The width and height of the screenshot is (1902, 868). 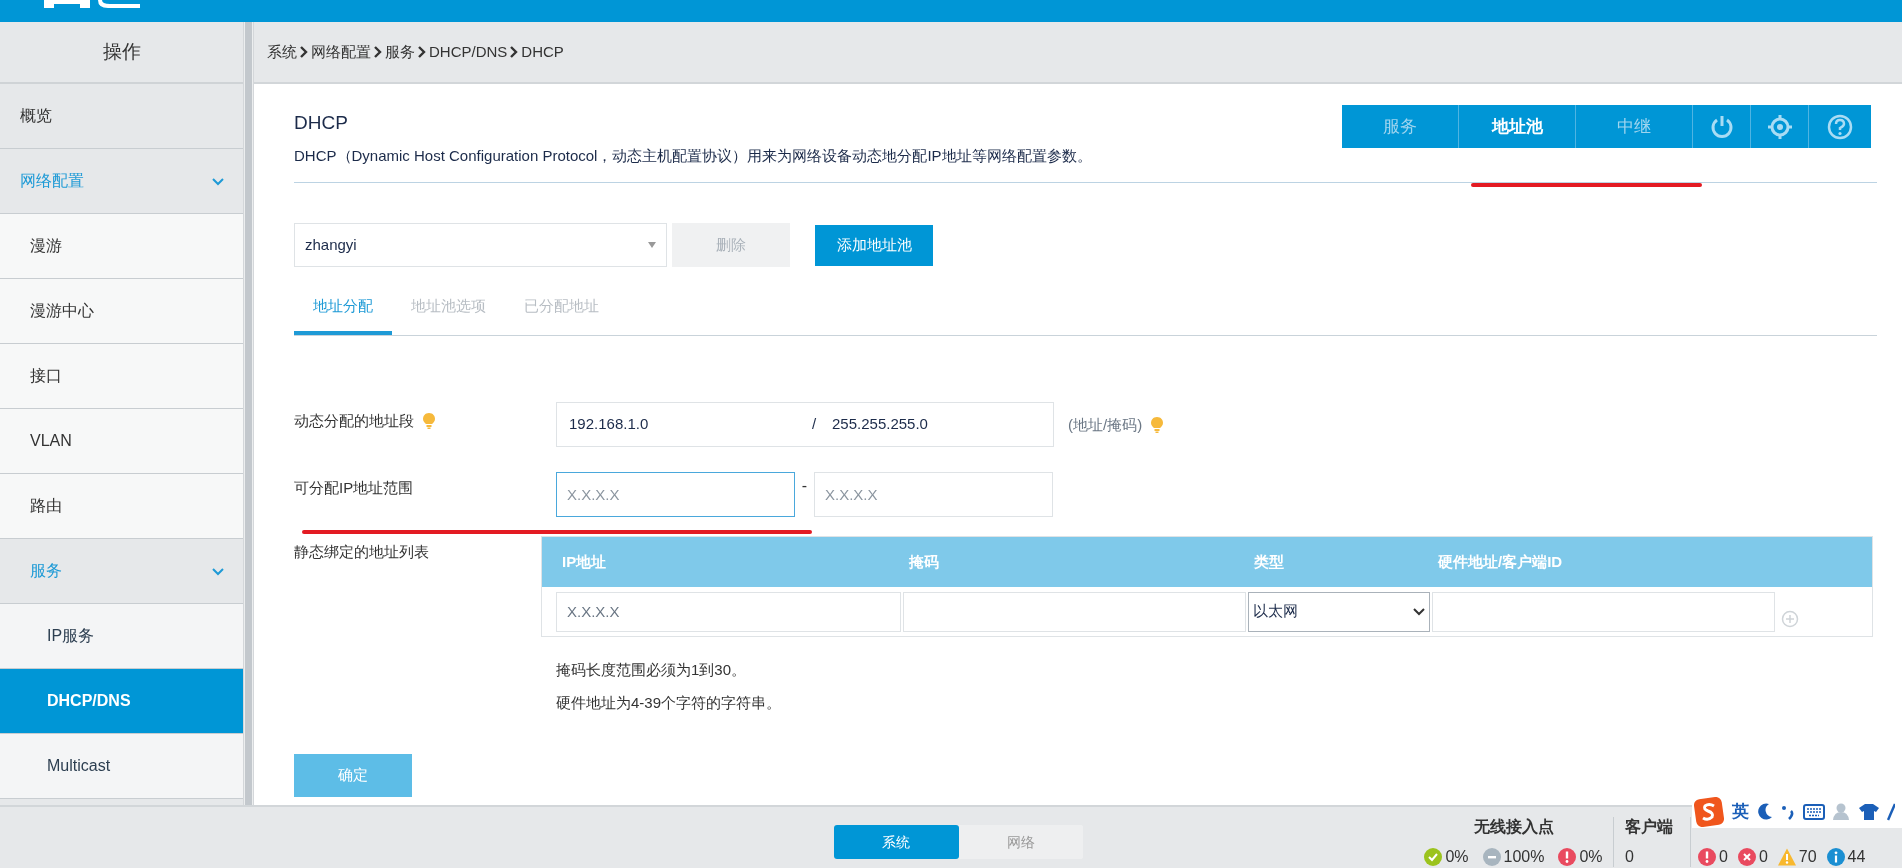 What do you see at coordinates (1856, 857) in the screenshot?
I see `stat-value: 44` at bounding box center [1856, 857].